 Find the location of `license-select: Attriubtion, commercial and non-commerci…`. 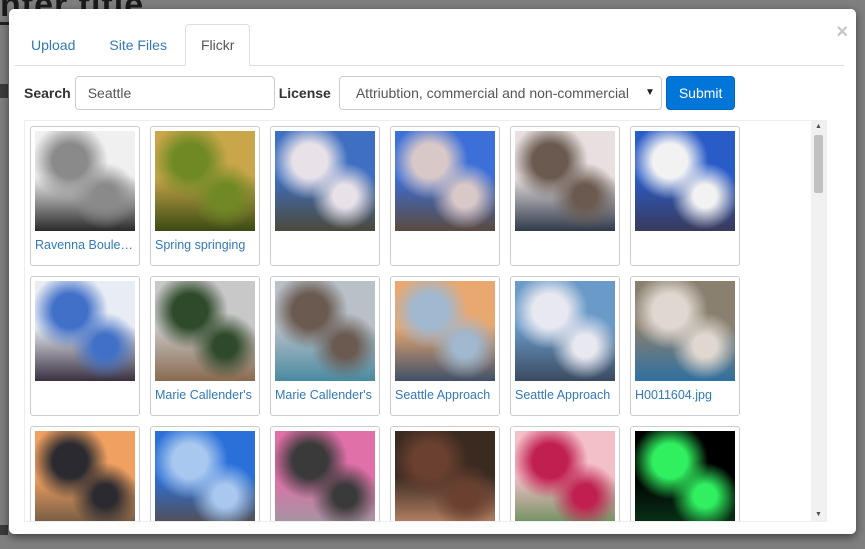

license-select: Attriubtion, commercial and non-commerci… is located at coordinates (500, 93).